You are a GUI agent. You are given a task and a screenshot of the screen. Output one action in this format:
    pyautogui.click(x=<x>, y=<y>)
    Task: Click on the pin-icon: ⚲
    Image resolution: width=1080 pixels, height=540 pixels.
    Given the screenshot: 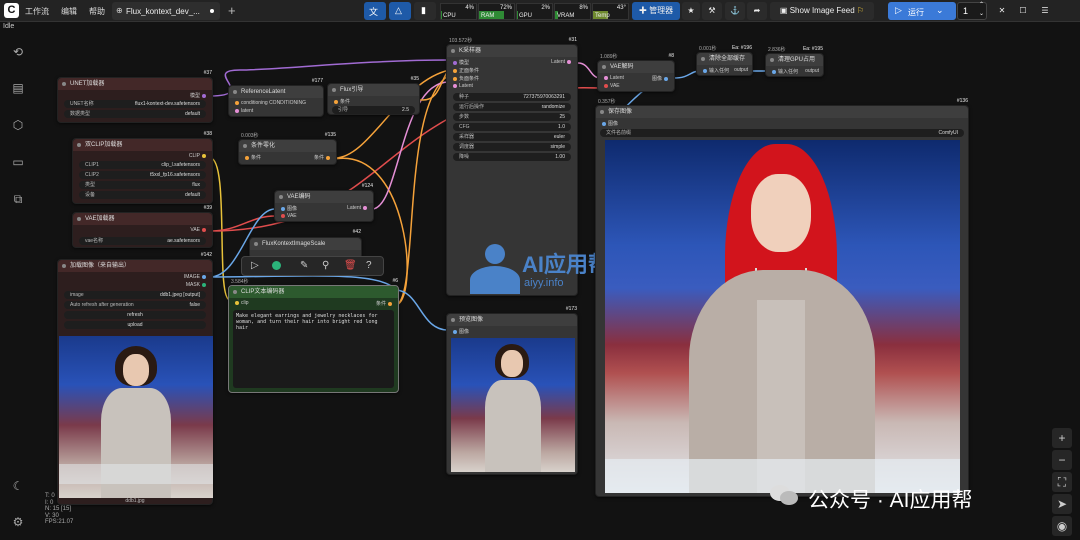 What is the action you would take?
    pyautogui.click(x=325, y=265)
    